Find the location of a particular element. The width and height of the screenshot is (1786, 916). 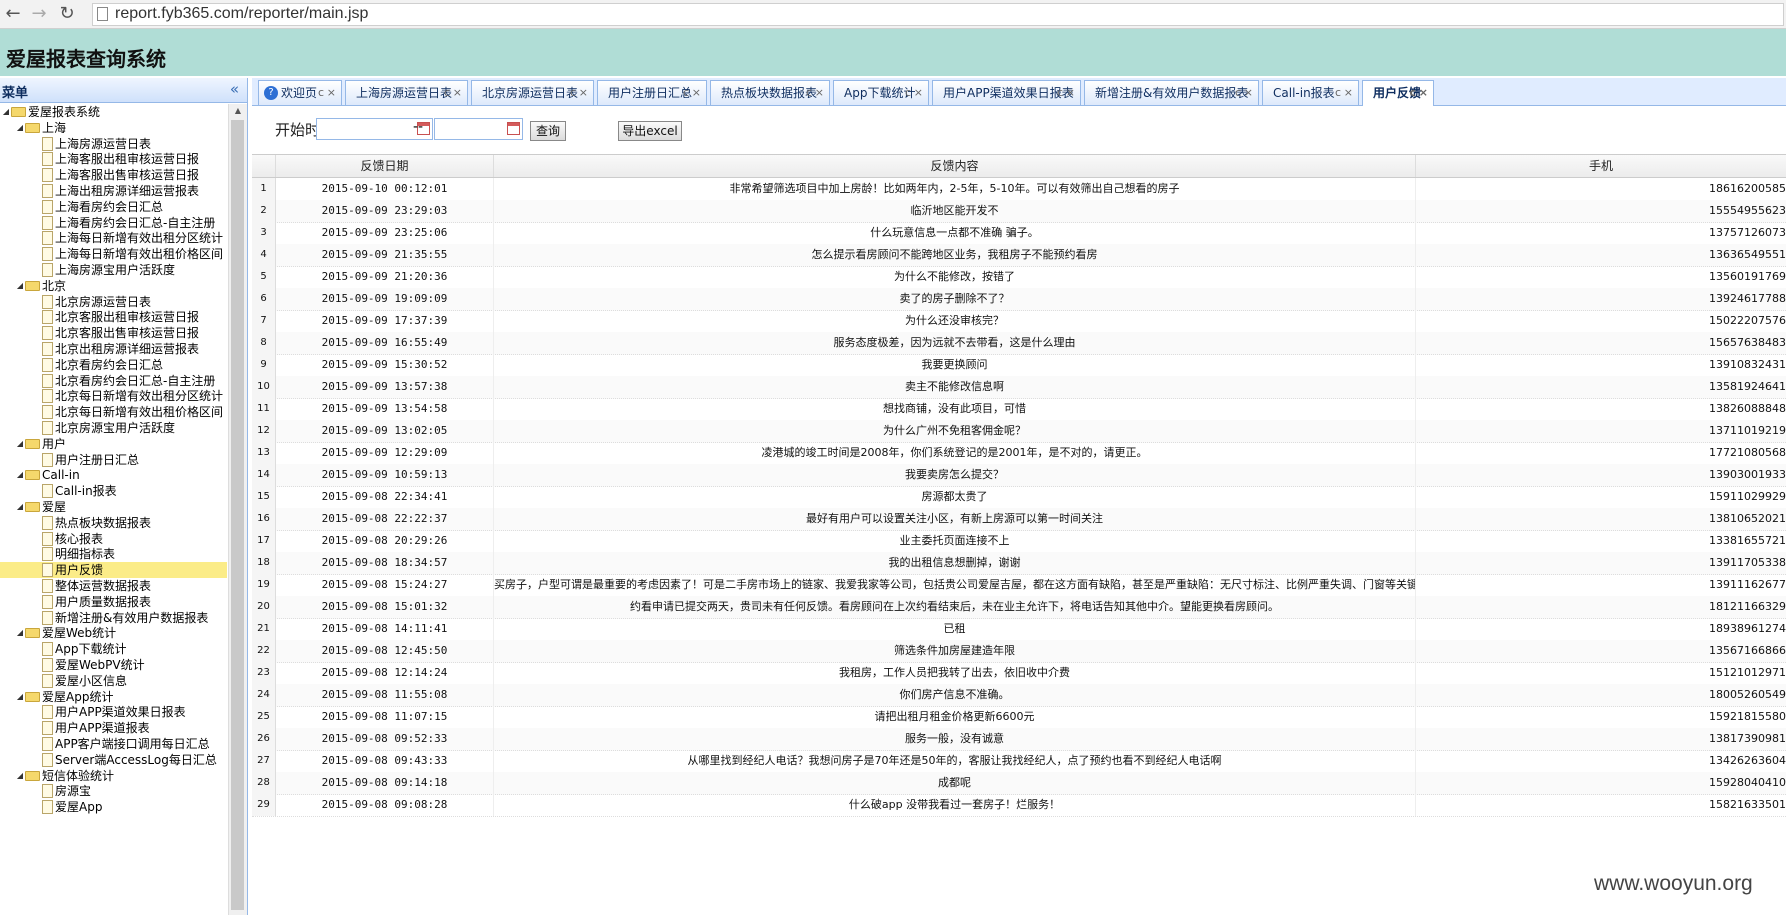

tab: 热点板块数据报表 c × is located at coordinates (770, 92).